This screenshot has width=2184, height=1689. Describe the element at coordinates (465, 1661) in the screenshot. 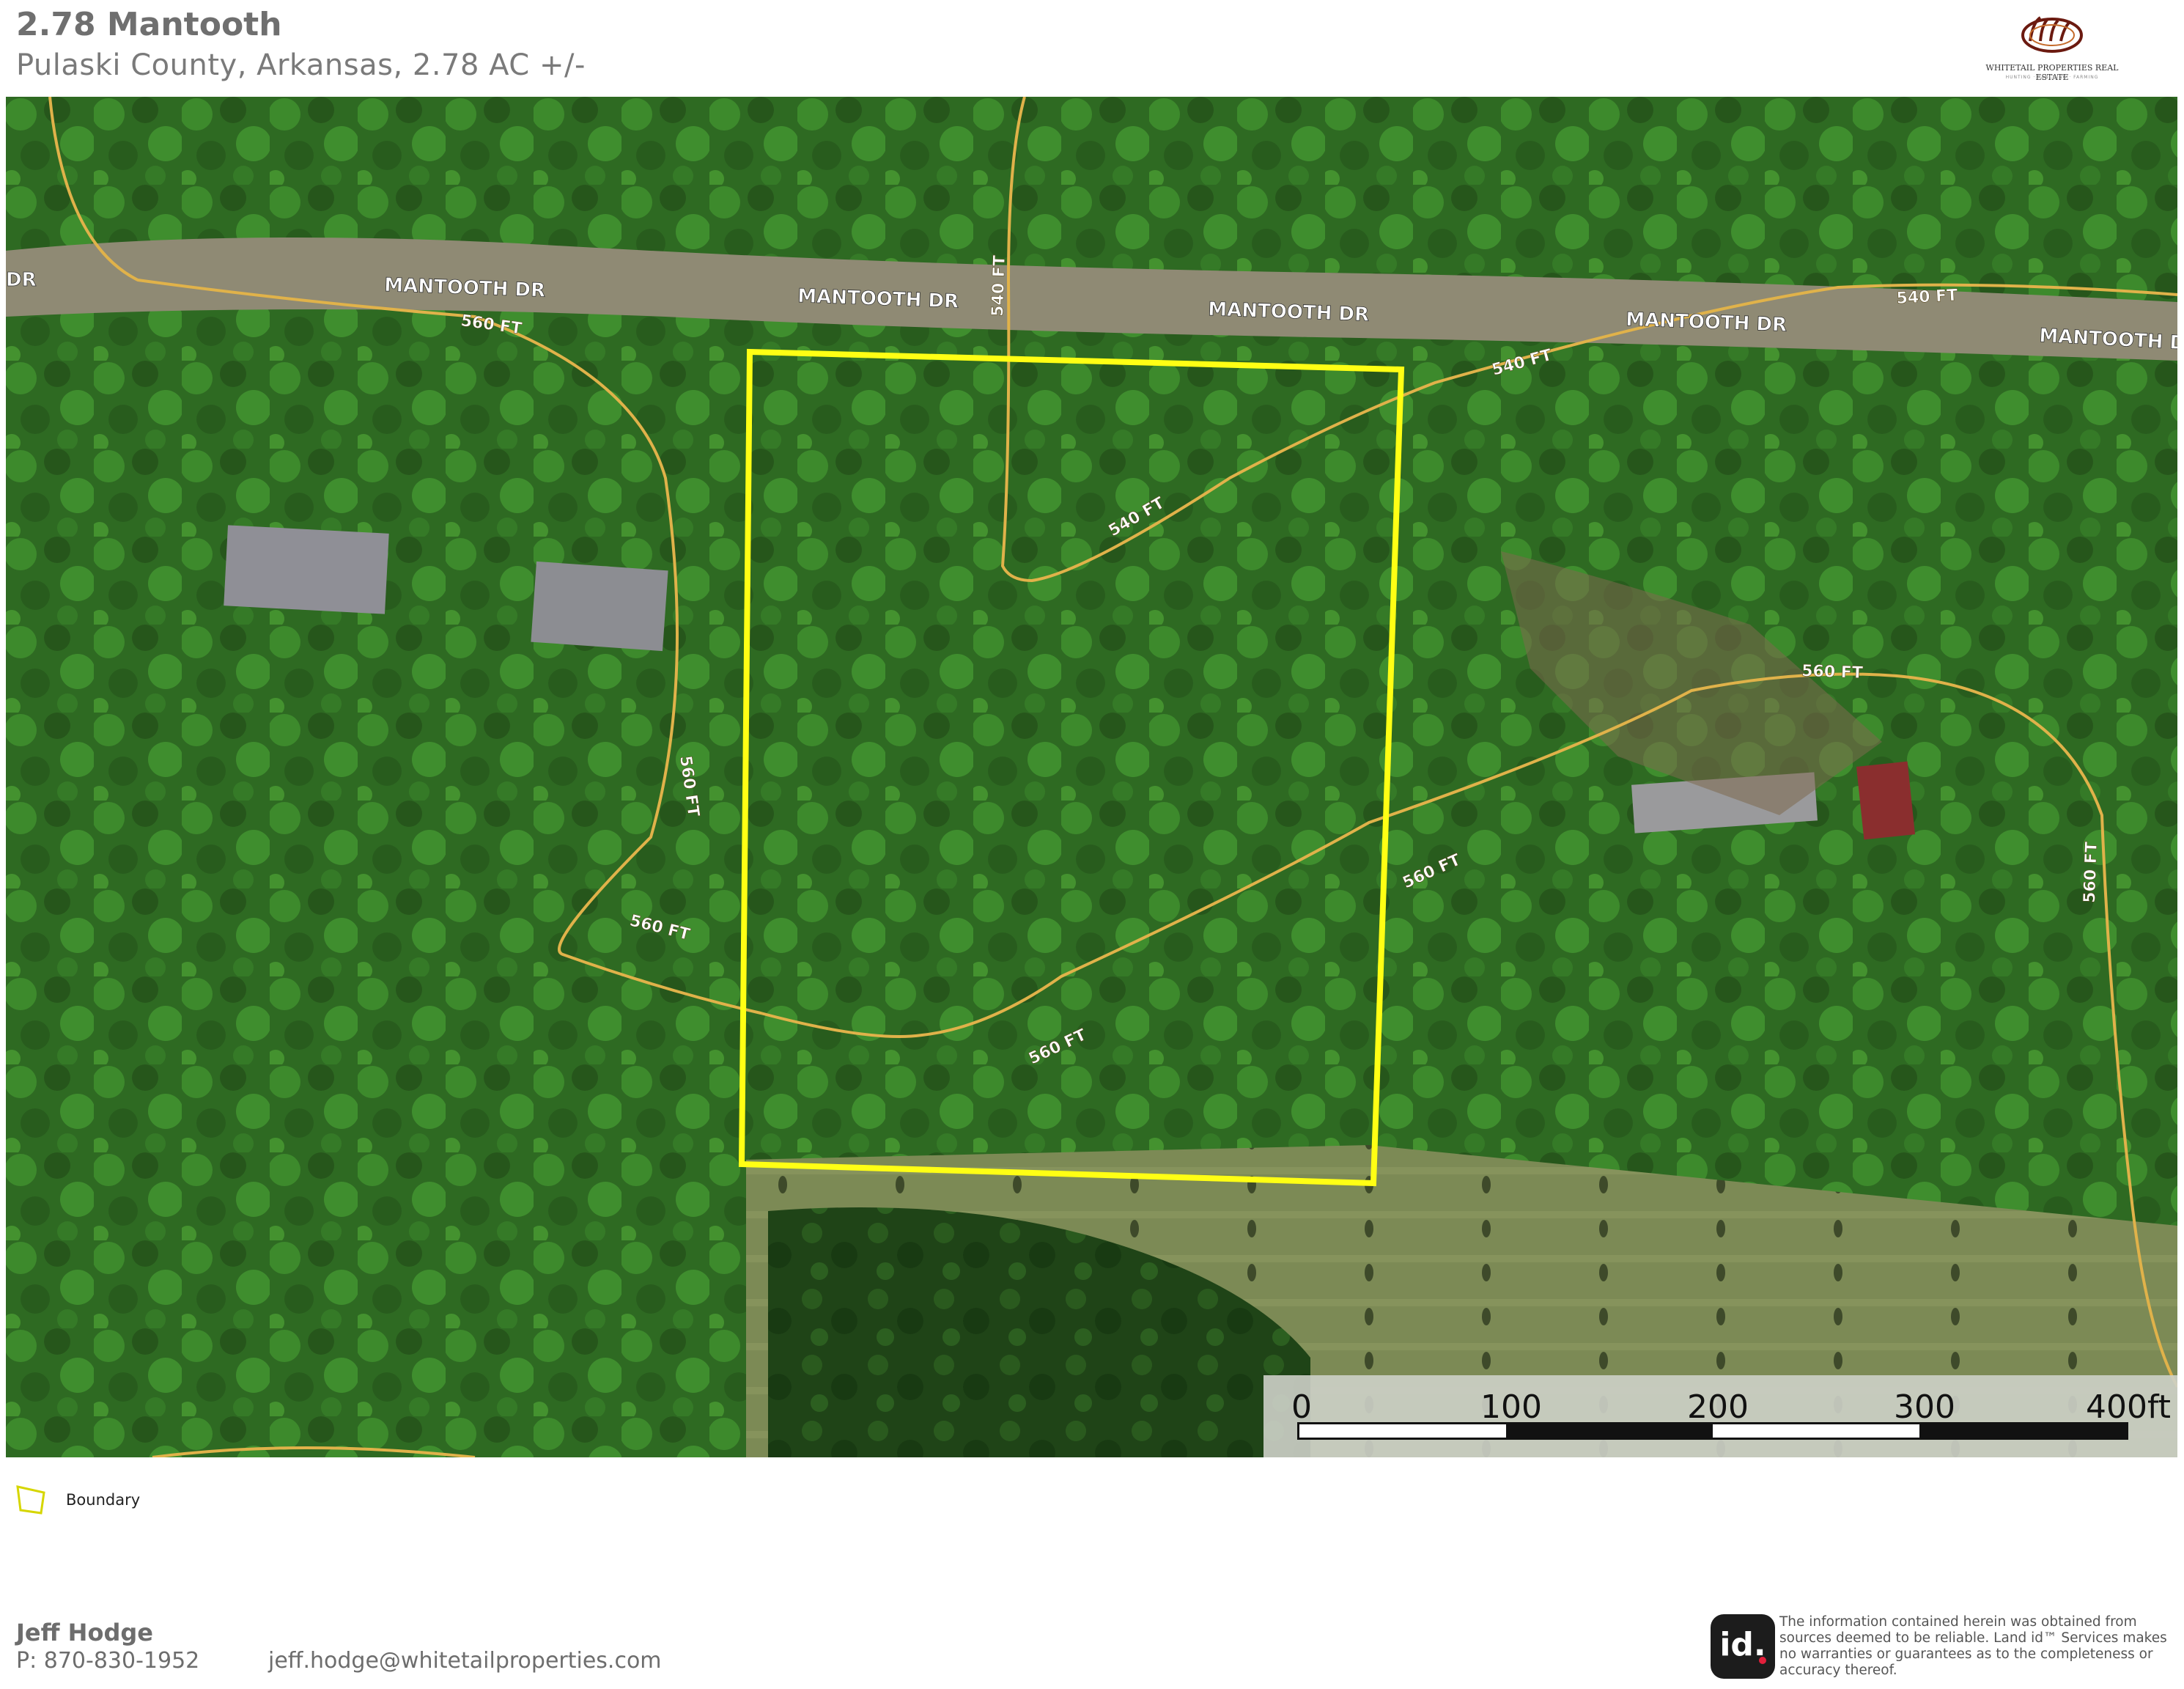

I see `agent-email: jeff.hodge@whitetailproperties.com` at that location.